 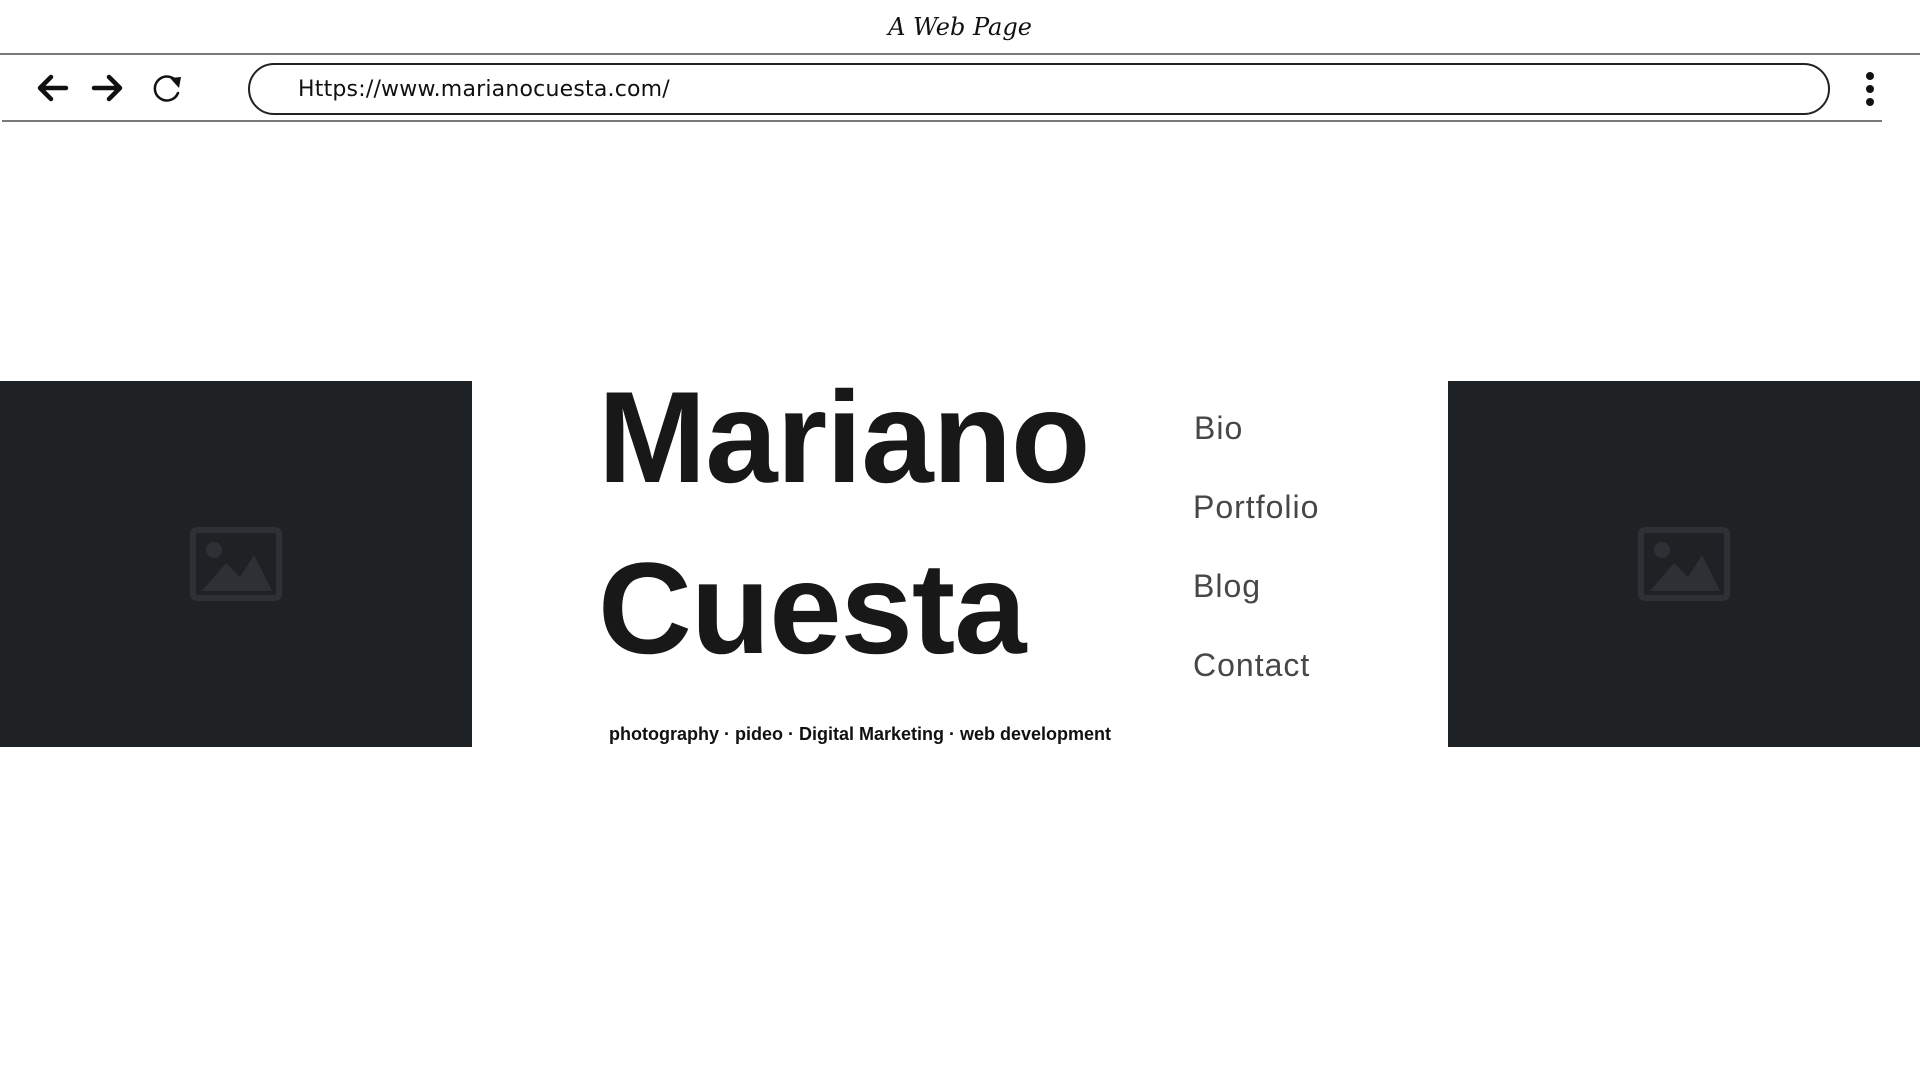 I want to click on title-bar: A Web Page, so click(x=960, y=27).